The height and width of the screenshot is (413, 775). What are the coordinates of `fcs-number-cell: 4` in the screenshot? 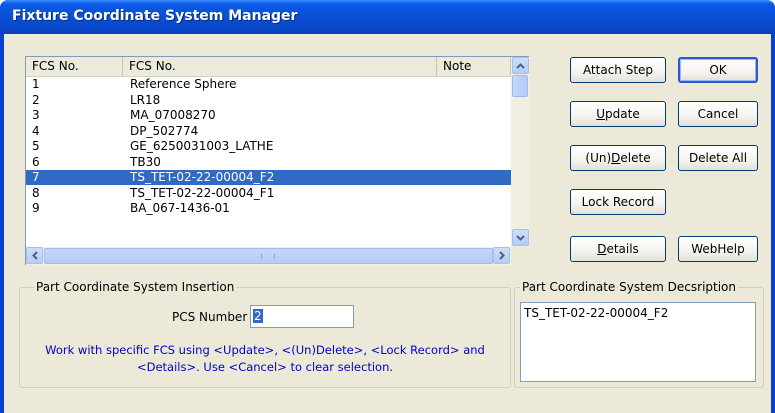 It's located at (36, 130).